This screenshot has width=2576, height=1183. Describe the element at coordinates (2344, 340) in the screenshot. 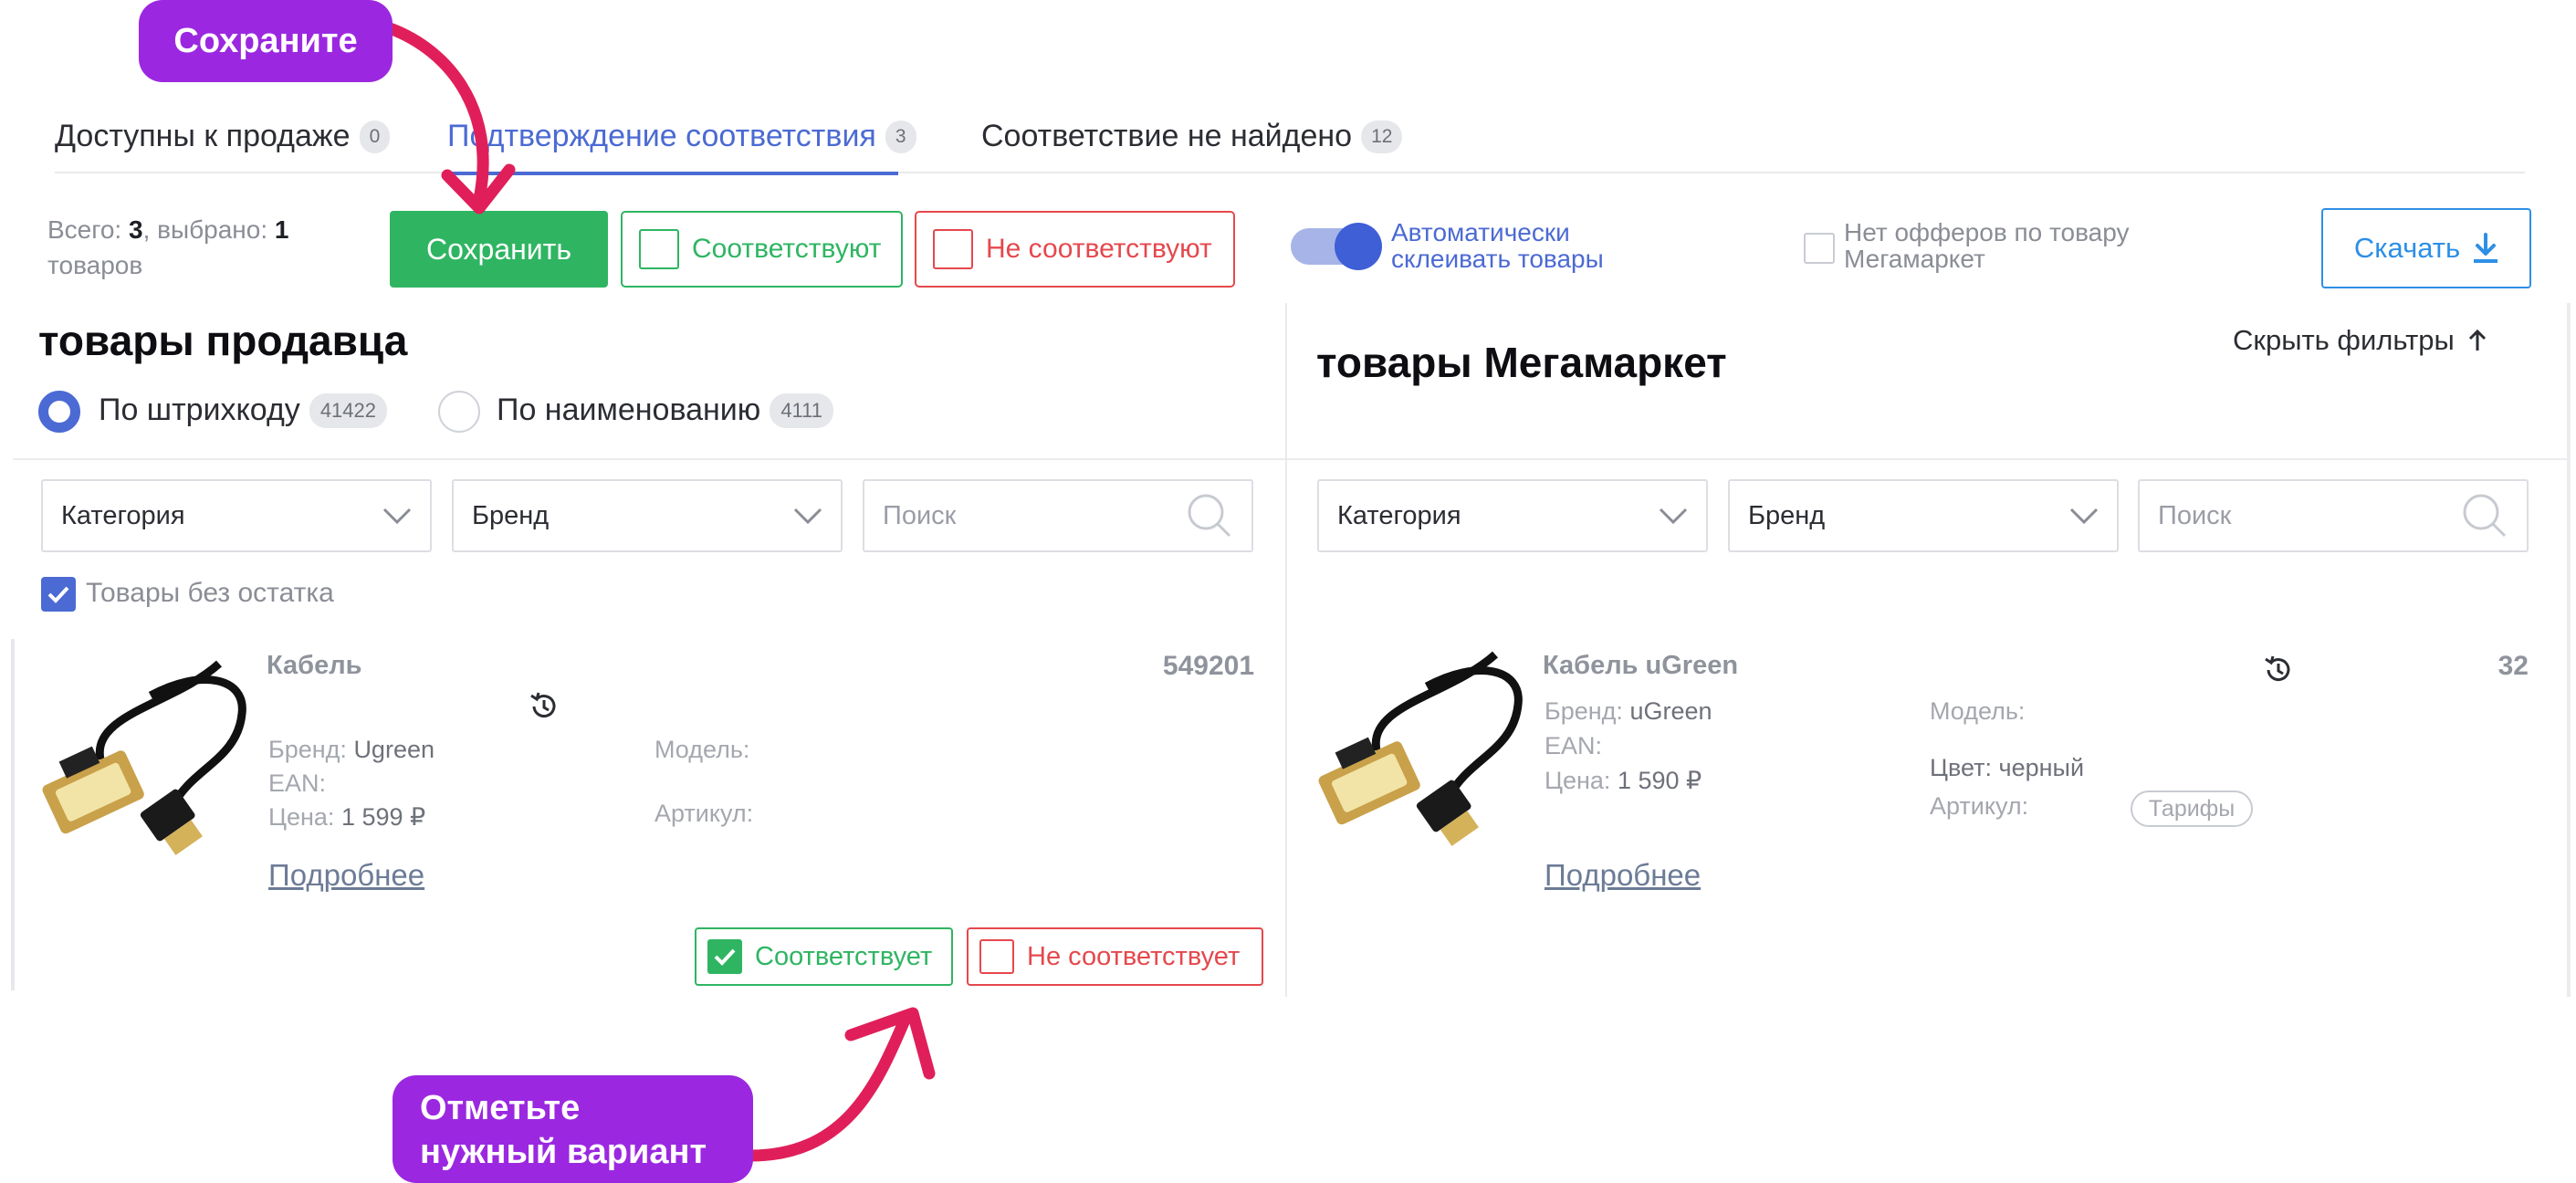

I see `hide-filters-label: Скрыть фильтры` at that location.